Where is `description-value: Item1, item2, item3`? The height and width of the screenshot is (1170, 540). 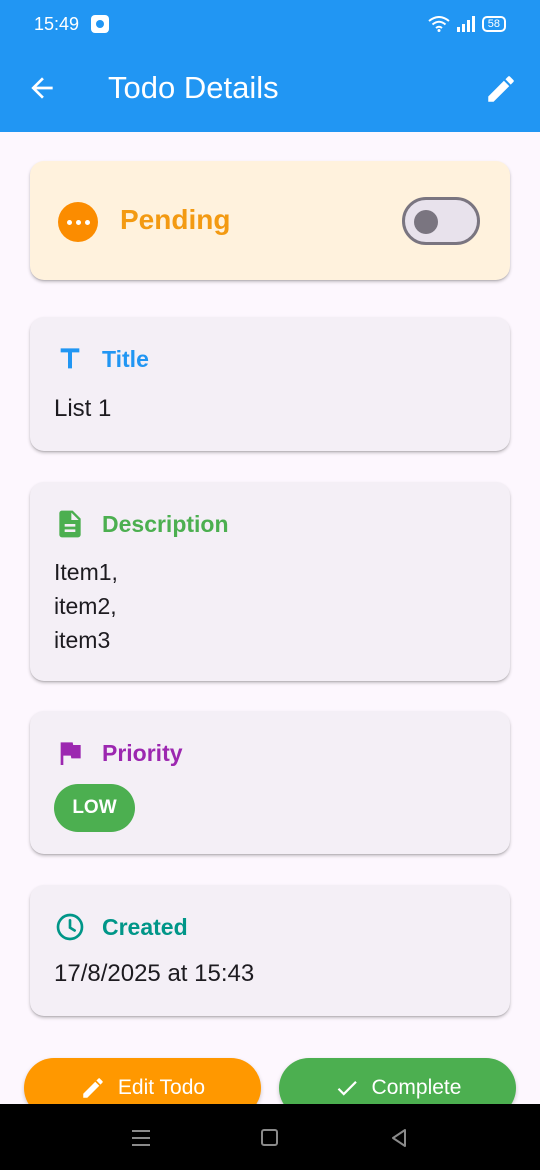
description-value: Item1, item2, item3 is located at coordinates (86, 606).